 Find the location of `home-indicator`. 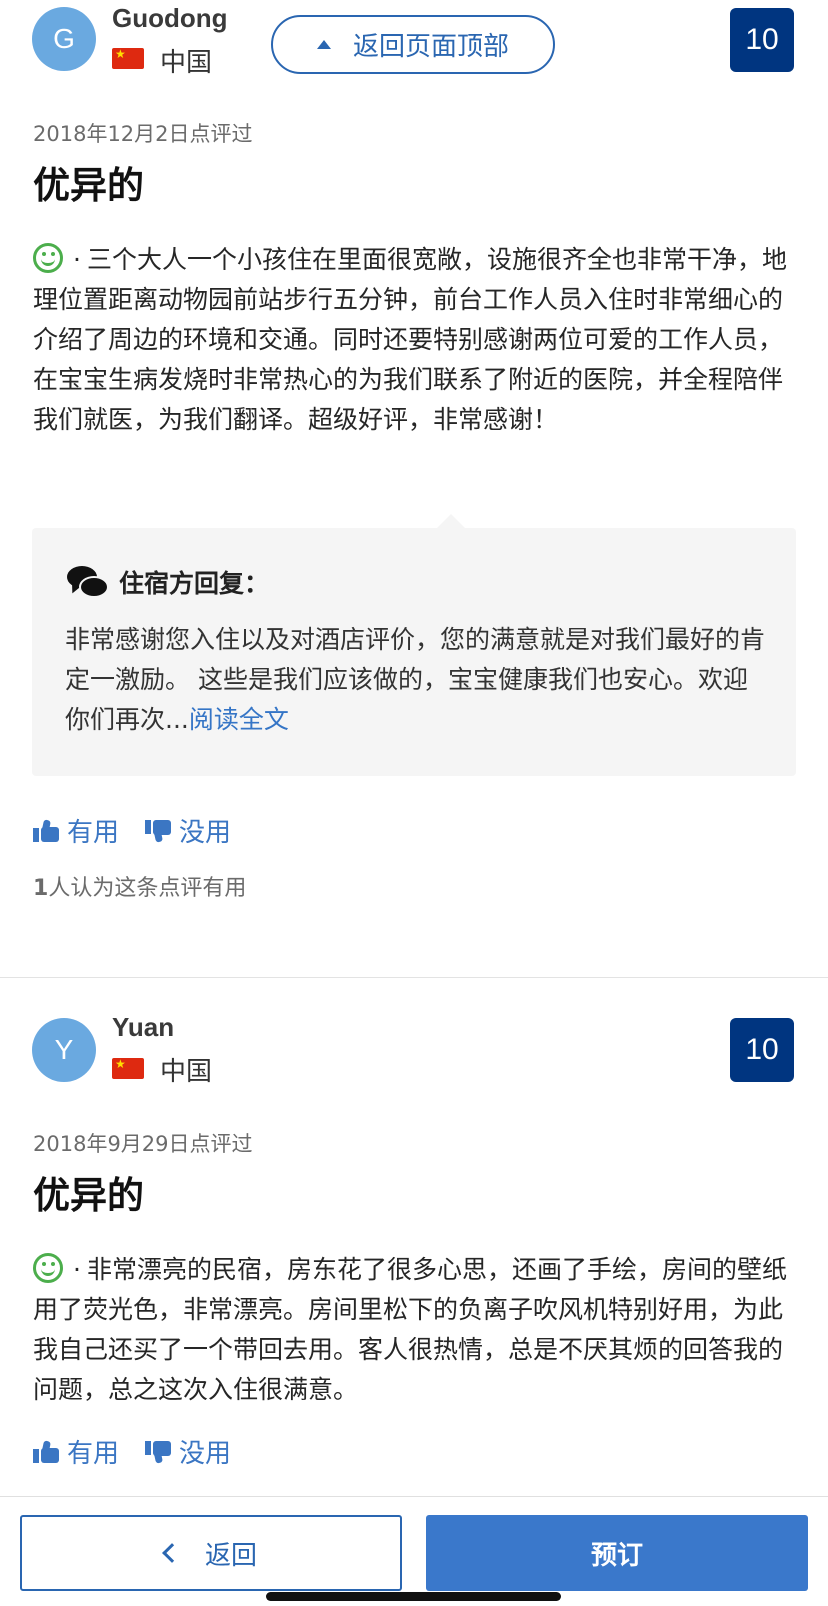

home-indicator is located at coordinates (413, 1596).